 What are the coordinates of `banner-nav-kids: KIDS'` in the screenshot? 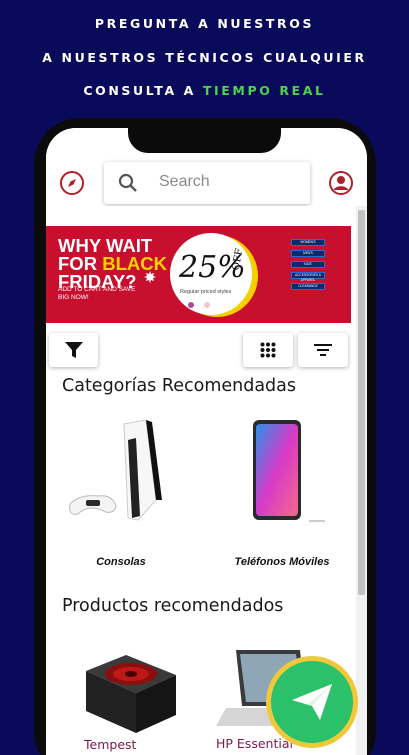 It's located at (308, 264).